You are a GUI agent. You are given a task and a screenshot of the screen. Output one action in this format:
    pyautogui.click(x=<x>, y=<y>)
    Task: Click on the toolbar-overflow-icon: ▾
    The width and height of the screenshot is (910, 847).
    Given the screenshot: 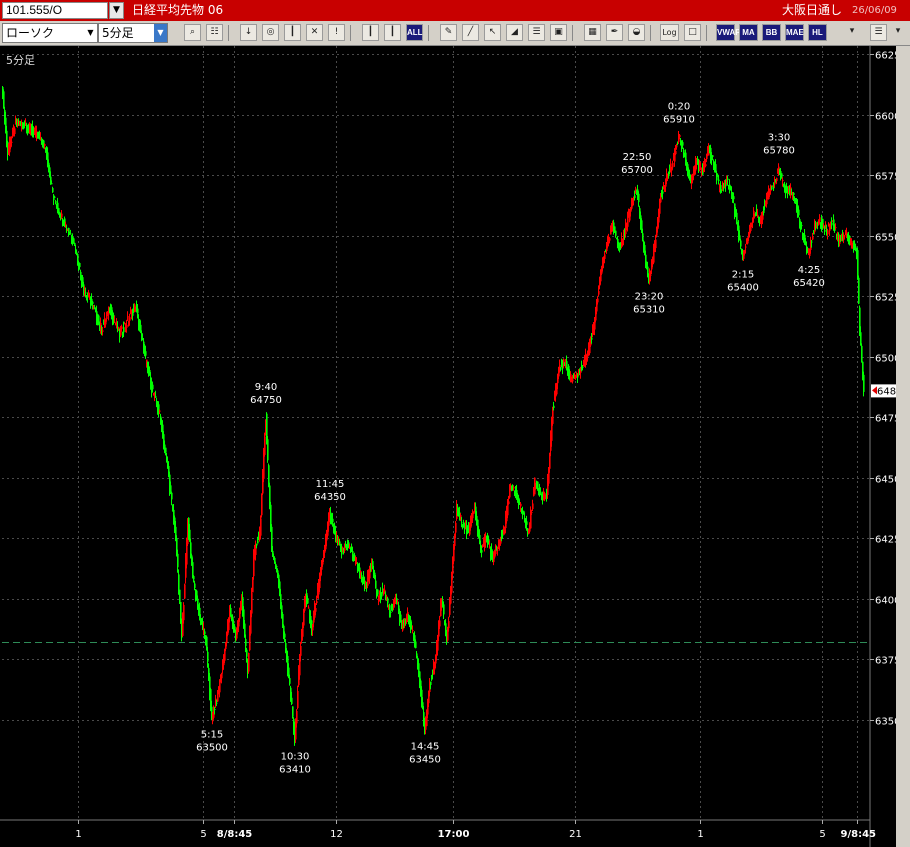 What is the action you would take?
    pyautogui.click(x=852, y=32)
    